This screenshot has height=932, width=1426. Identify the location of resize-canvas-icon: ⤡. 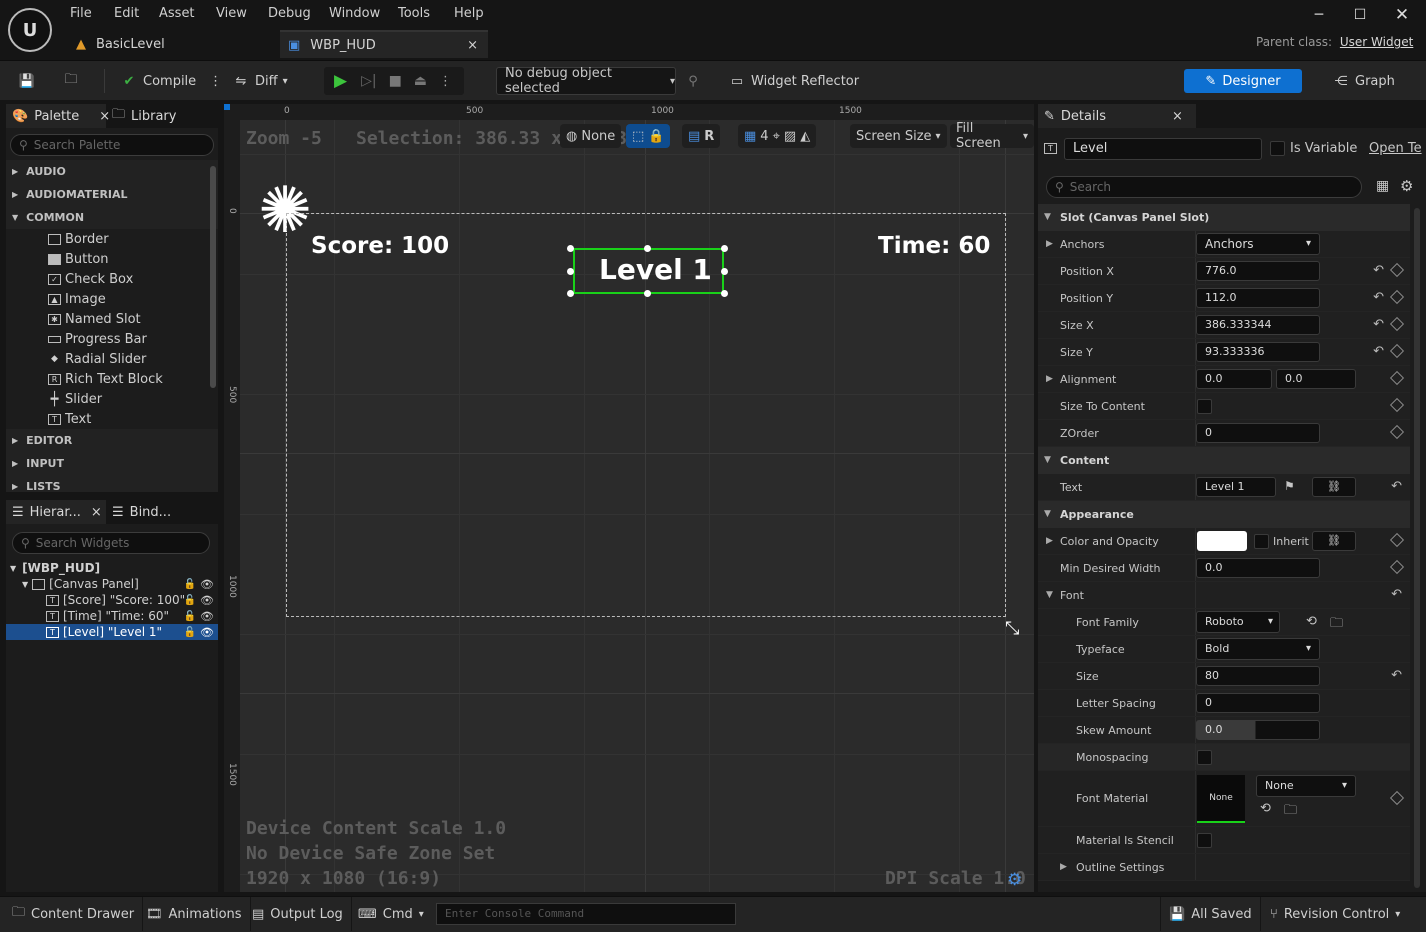
(1012, 628).